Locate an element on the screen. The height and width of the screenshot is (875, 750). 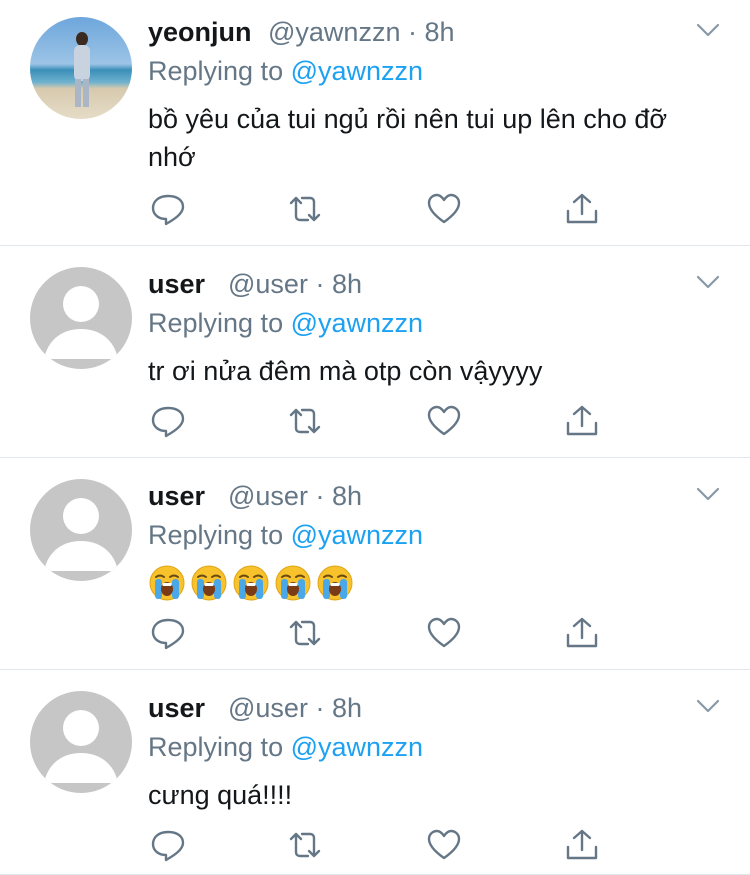
avatar-person-icon is located at coordinates (82, 69).